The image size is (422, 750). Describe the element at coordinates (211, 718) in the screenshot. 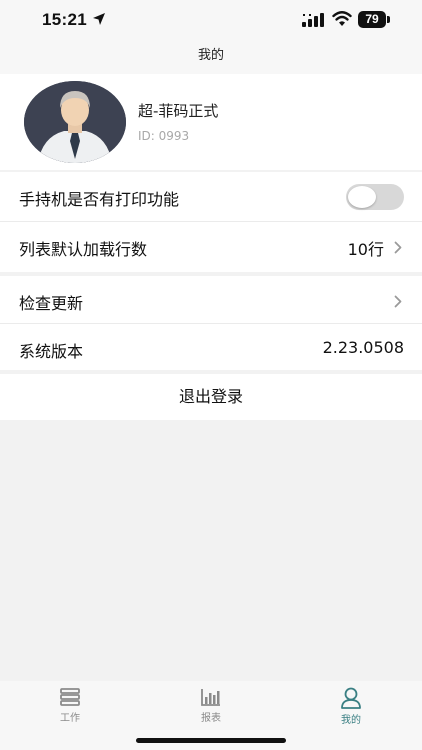

I see `tab-report-label: 报表` at that location.